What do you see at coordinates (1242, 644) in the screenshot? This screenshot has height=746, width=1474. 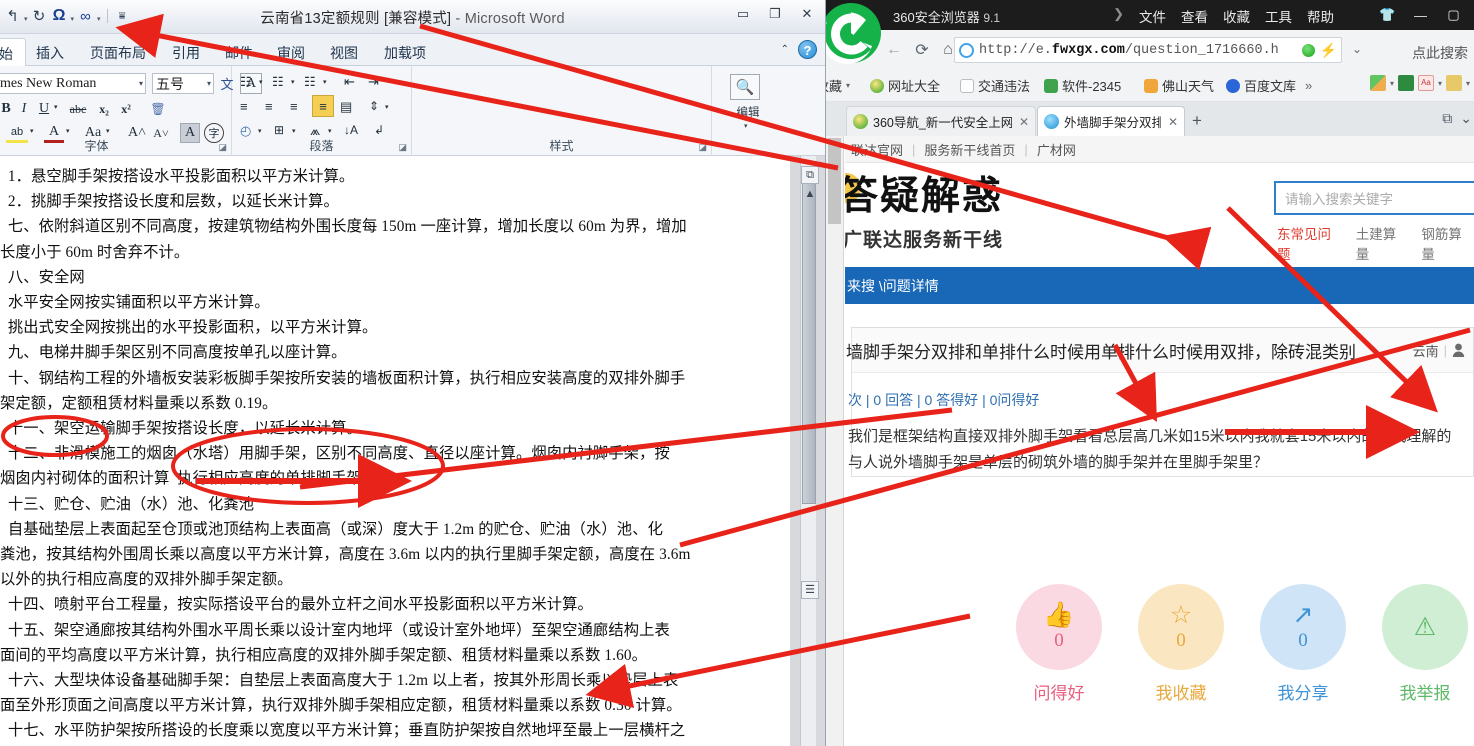 I see `question-actions: 👍 0 问得好 ☆ 0 我收藏 ↗ 0 我分享 ⚠ 我举报` at bounding box center [1242, 644].